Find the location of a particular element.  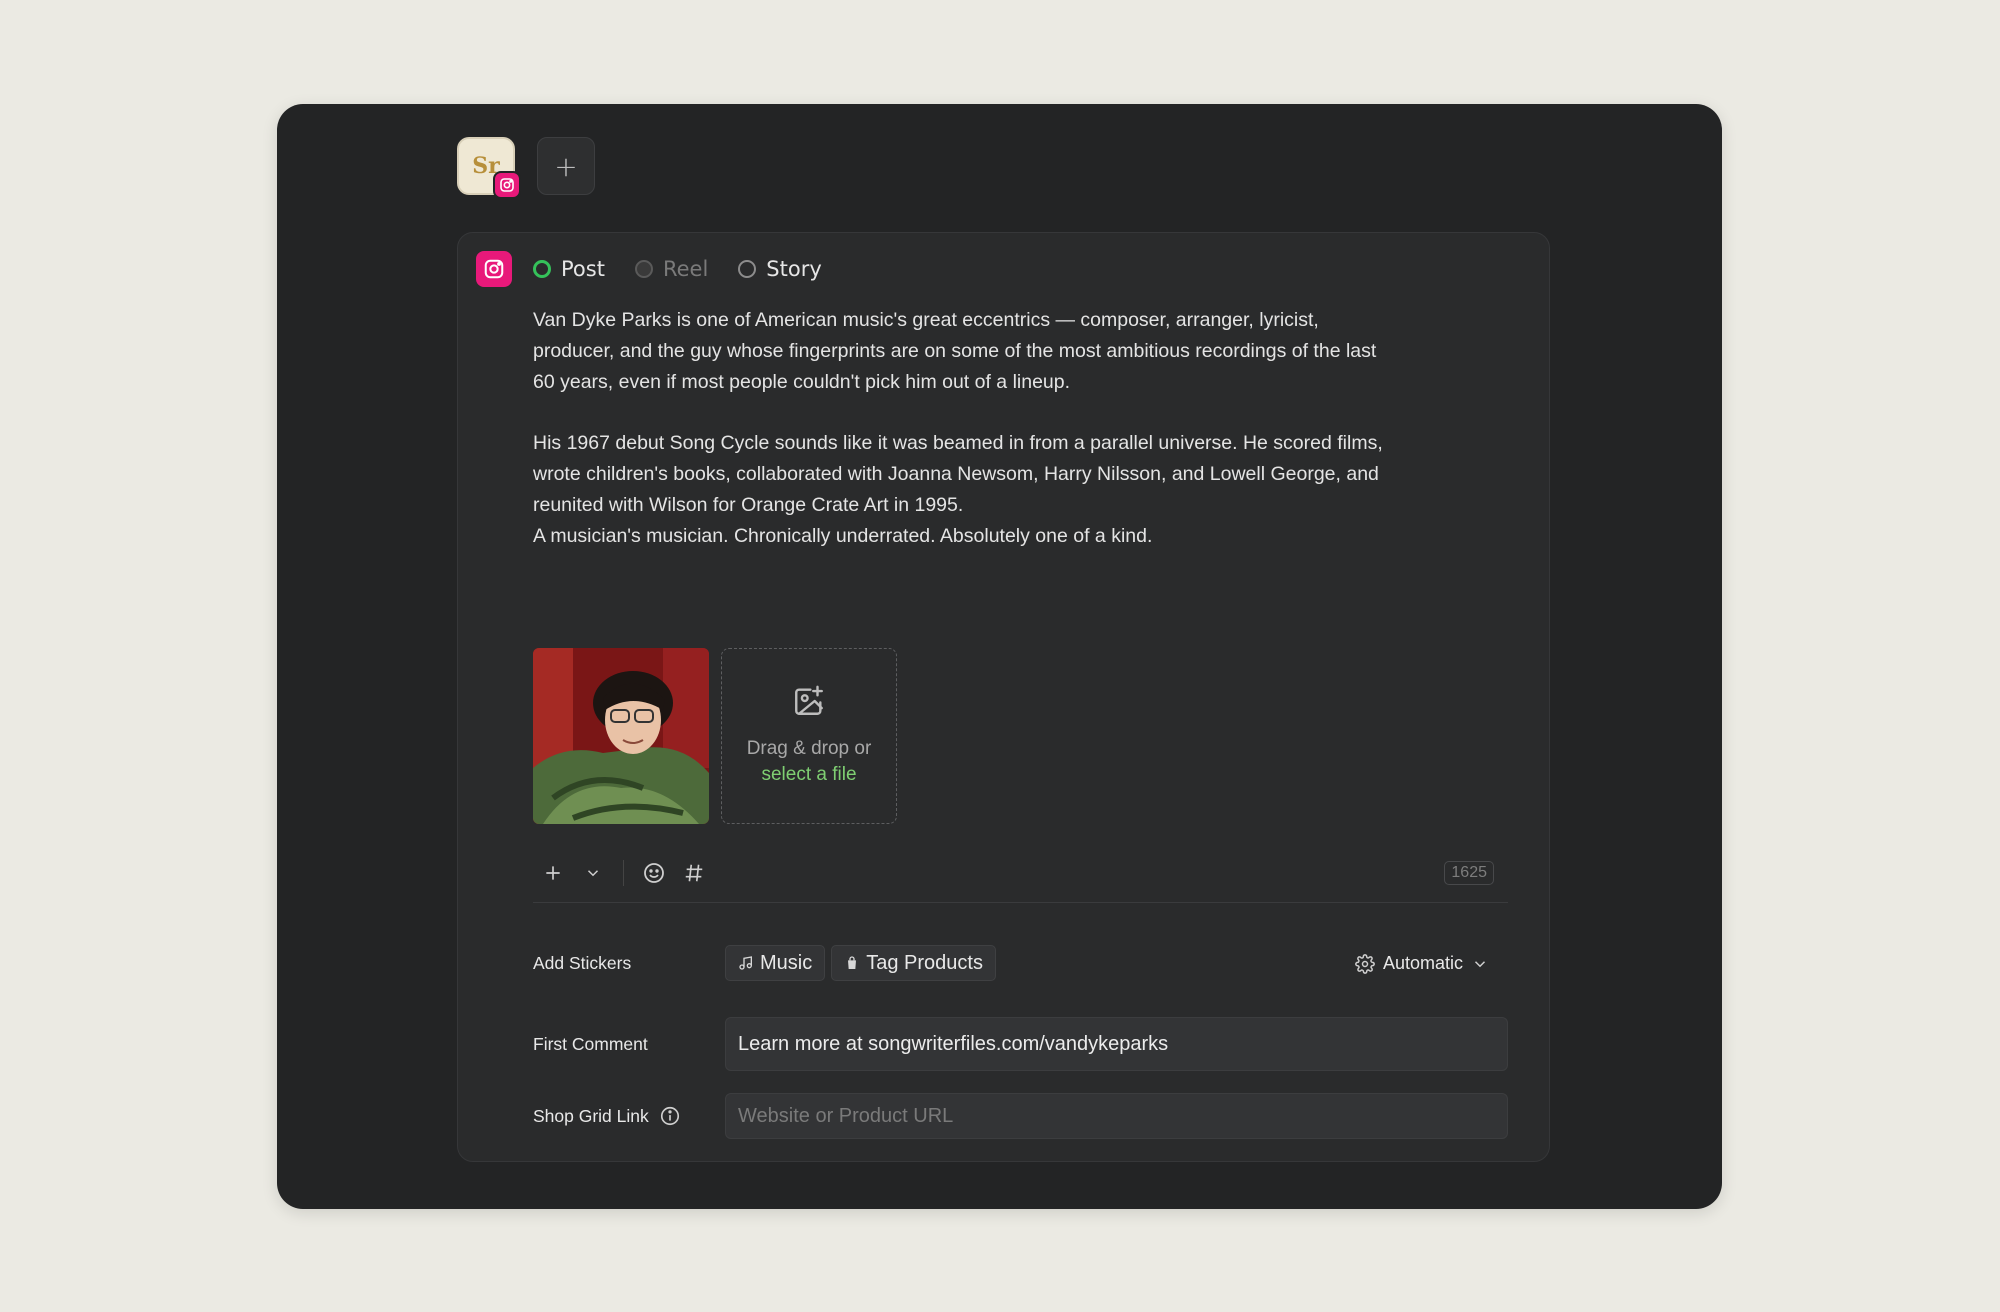

plus-icon is located at coordinates (553, 872).